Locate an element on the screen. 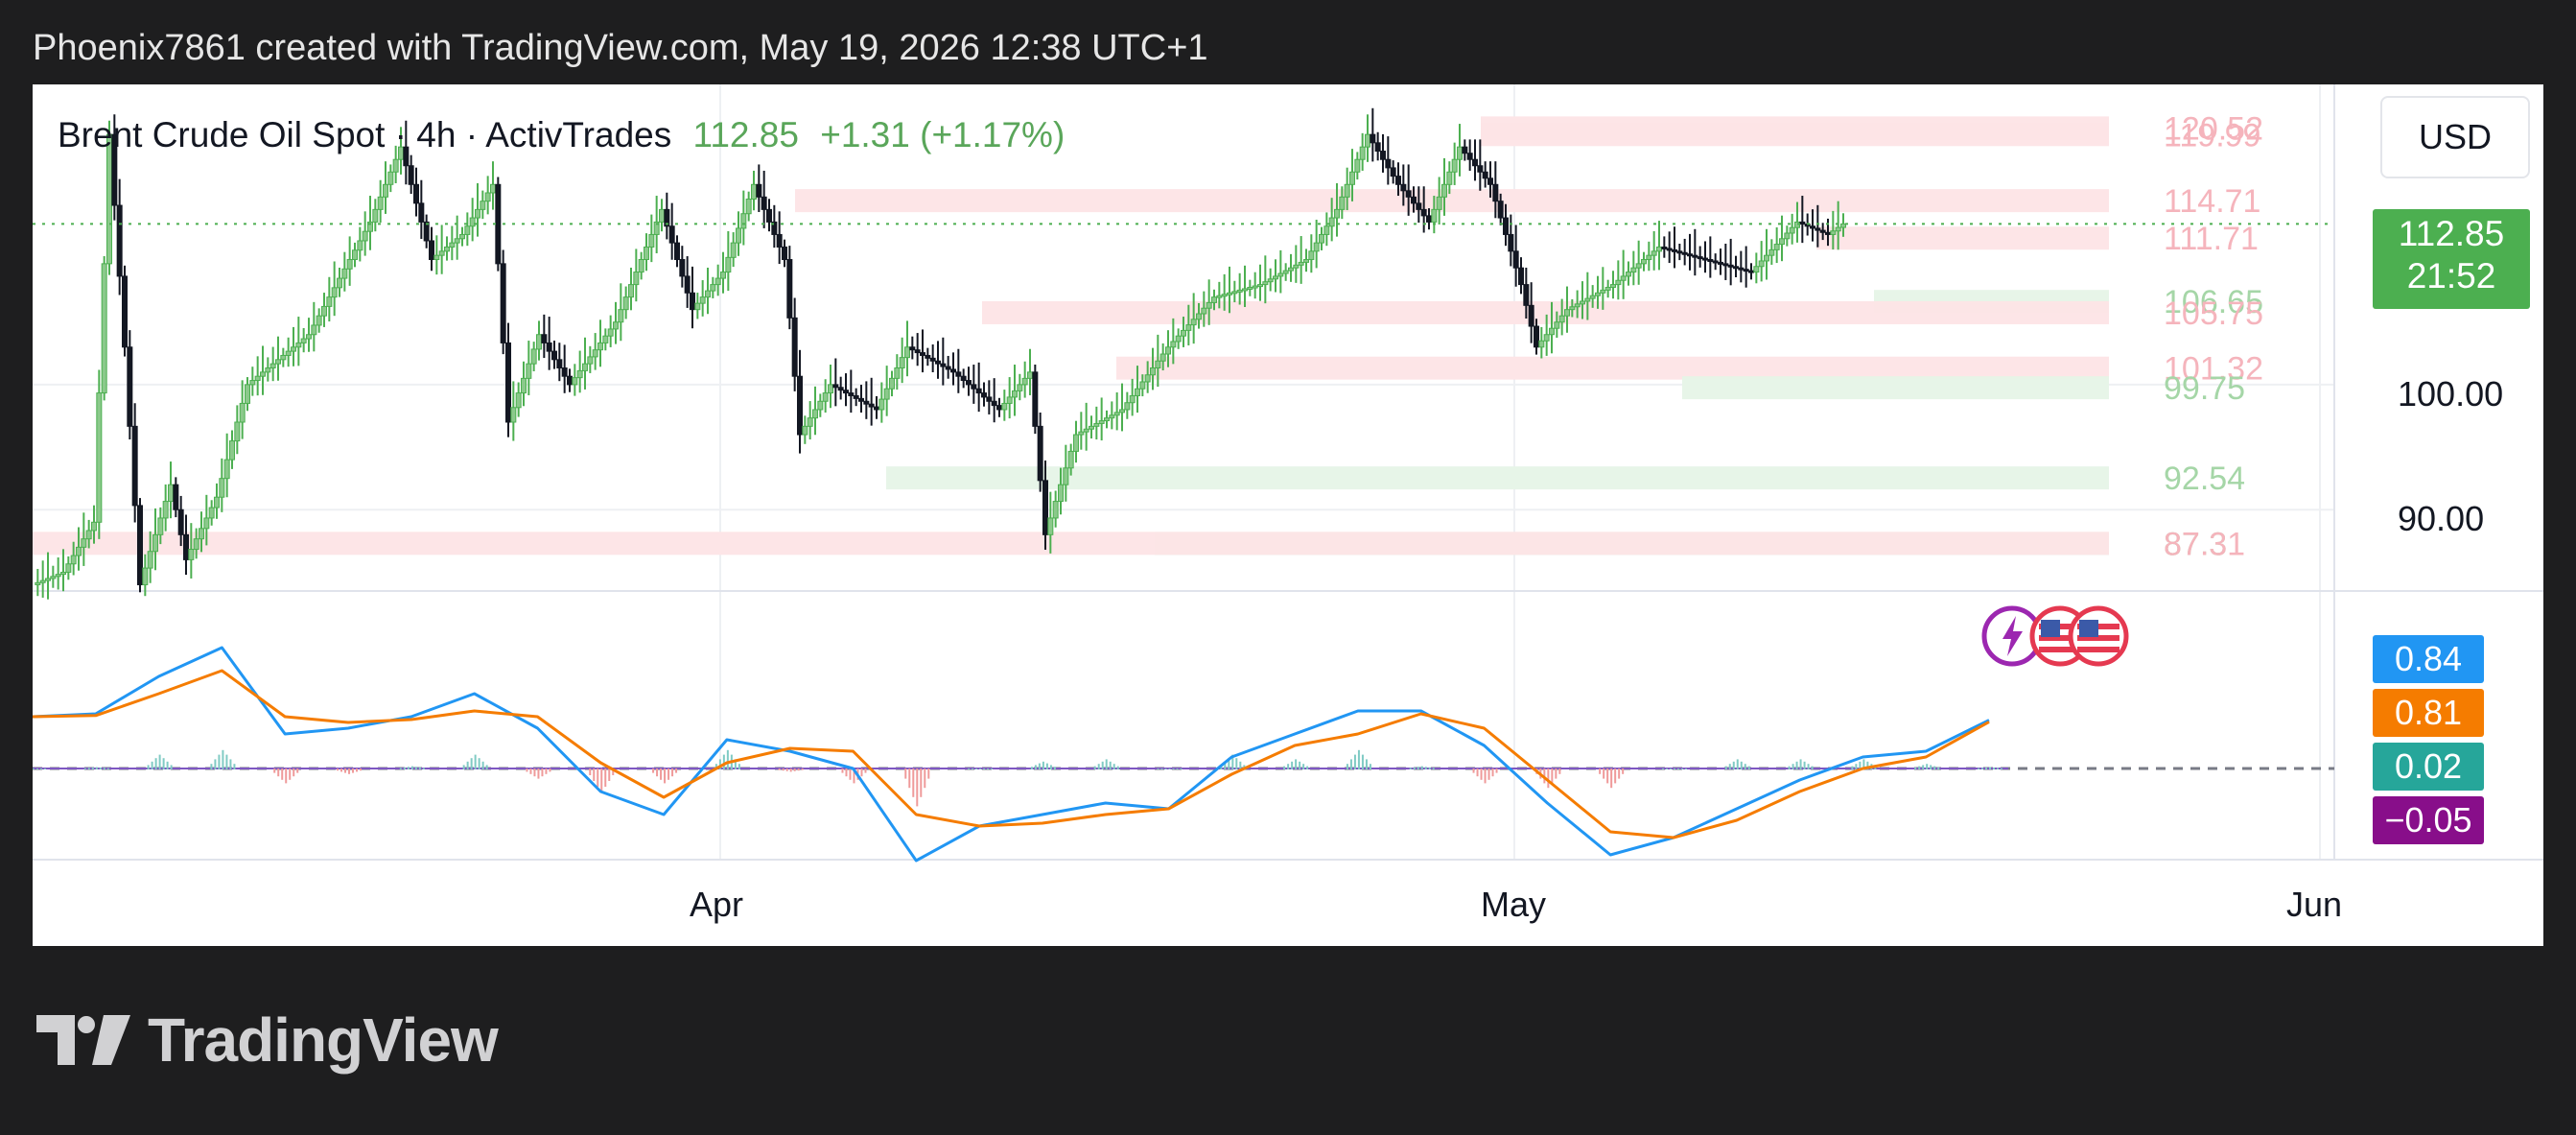  macd-line is located at coordinates (1011, 754).